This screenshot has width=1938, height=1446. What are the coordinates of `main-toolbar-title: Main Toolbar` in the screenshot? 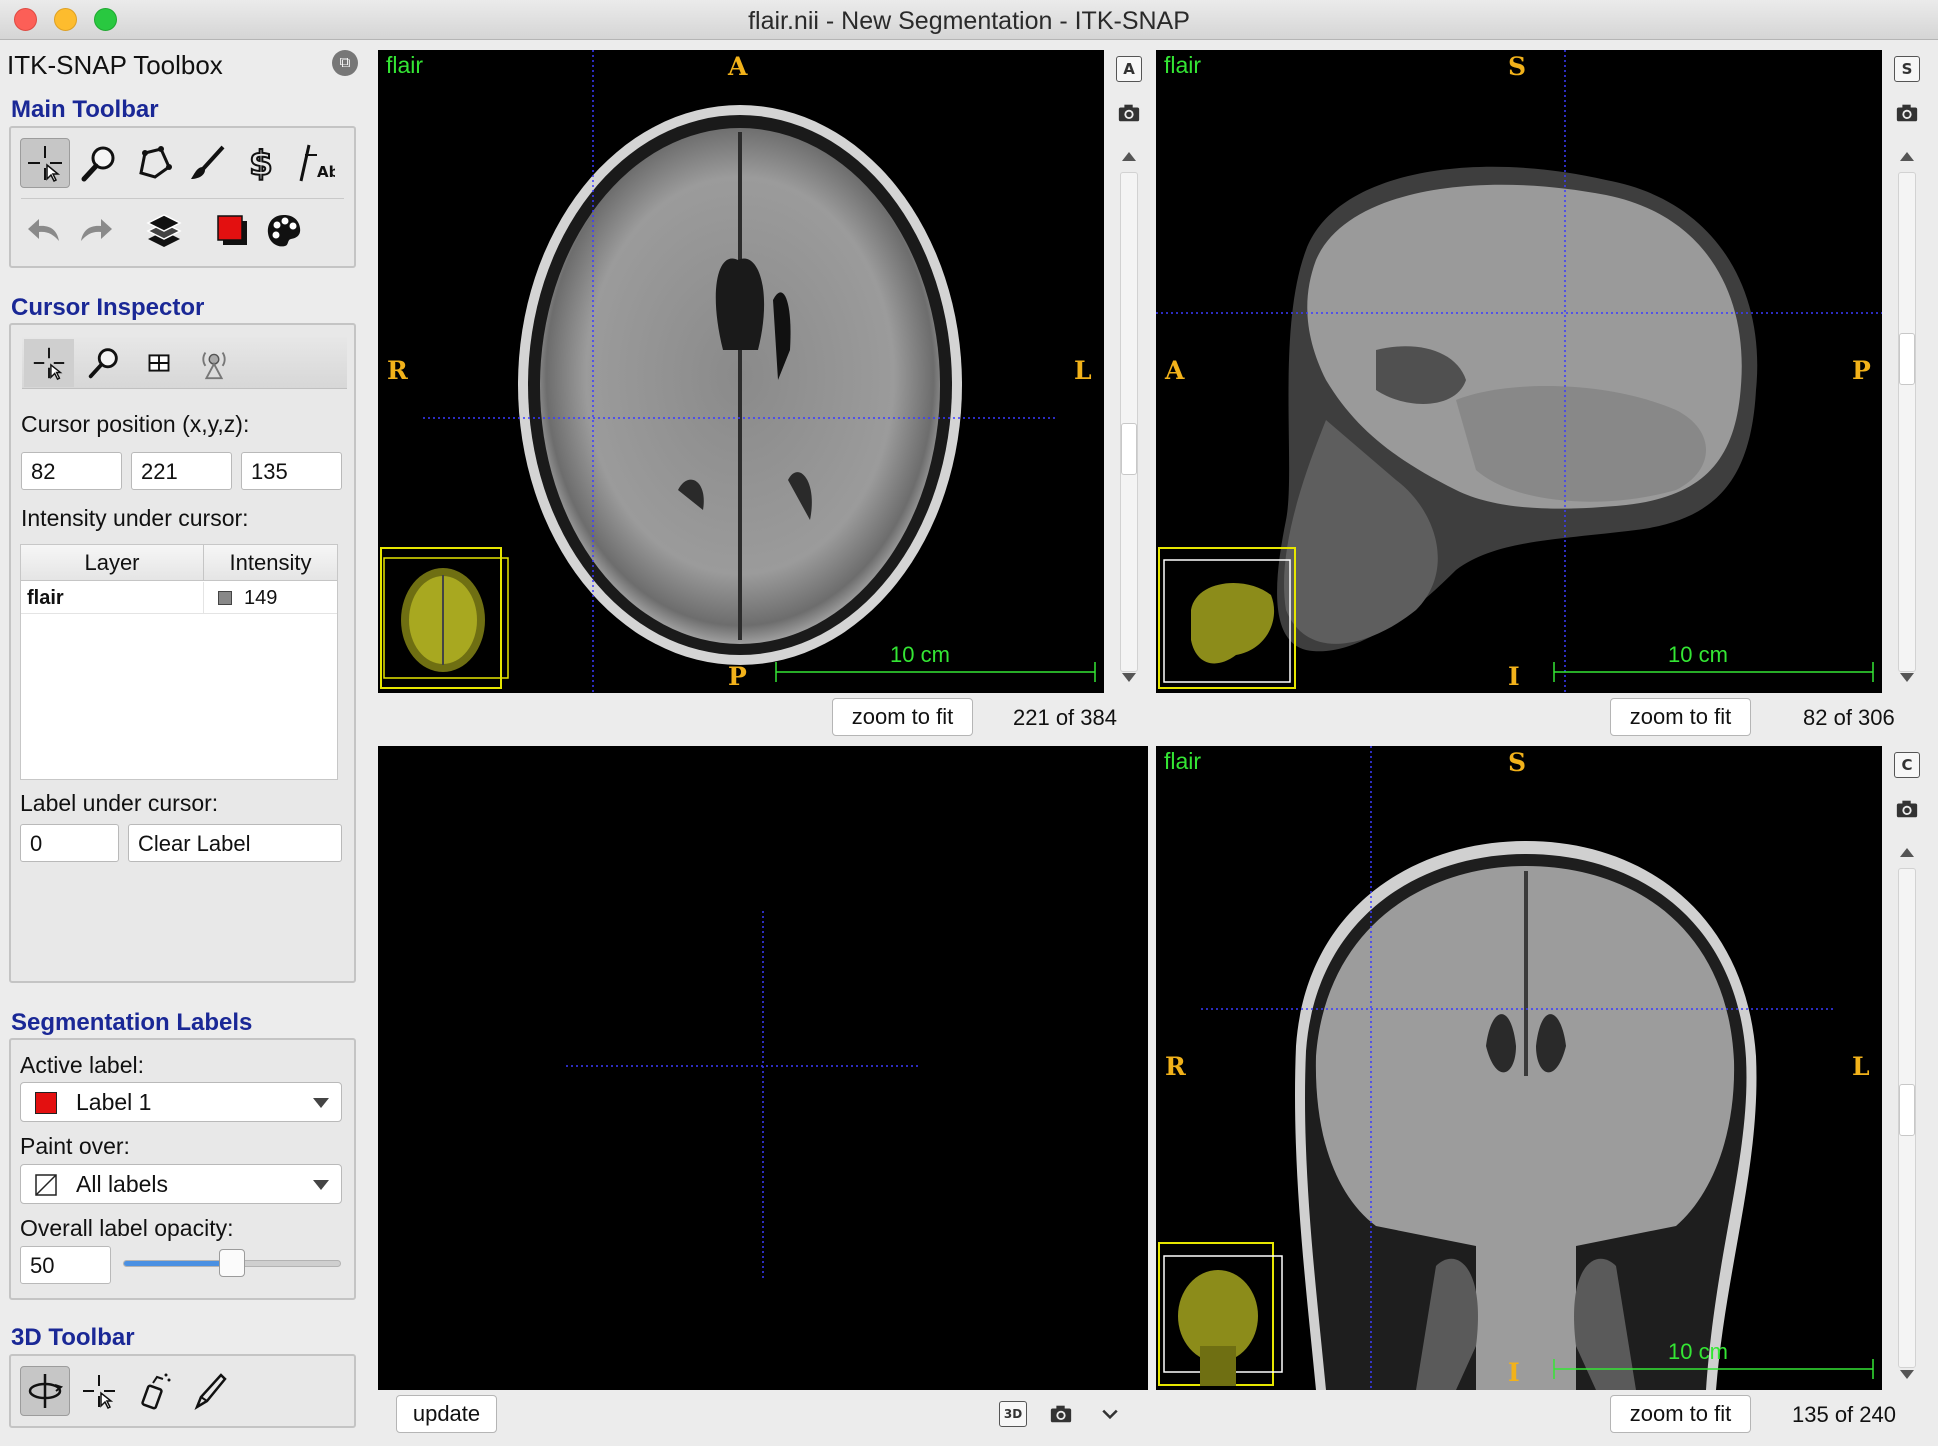 It's located at (85, 109).